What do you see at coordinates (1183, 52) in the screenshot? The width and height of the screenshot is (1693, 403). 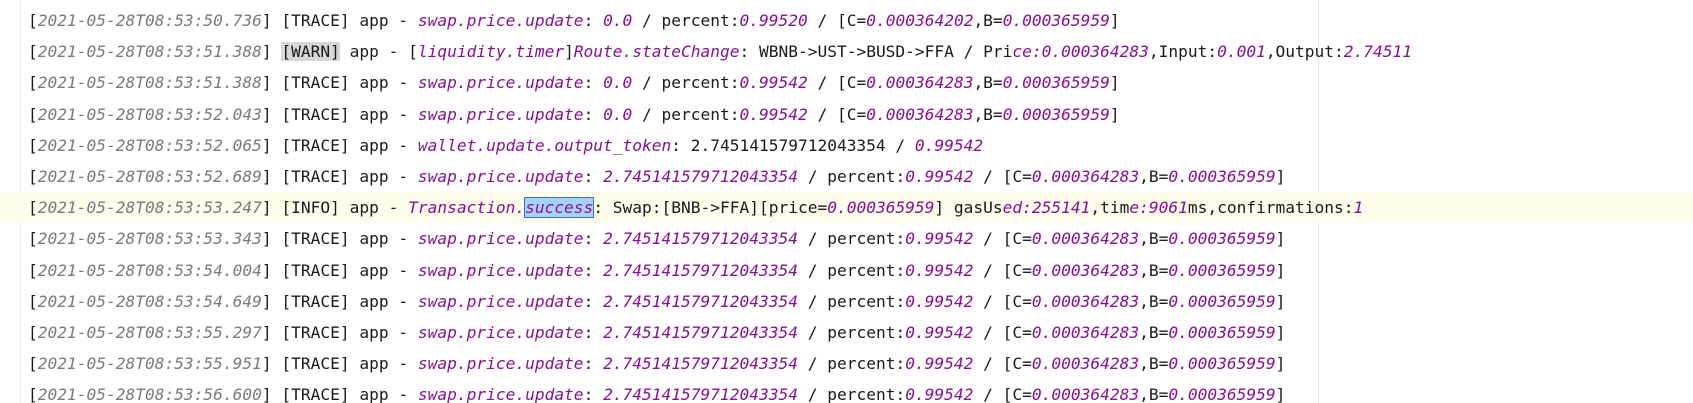 I see `log-message-part: ,Input:` at bounding box center [1183, 52].